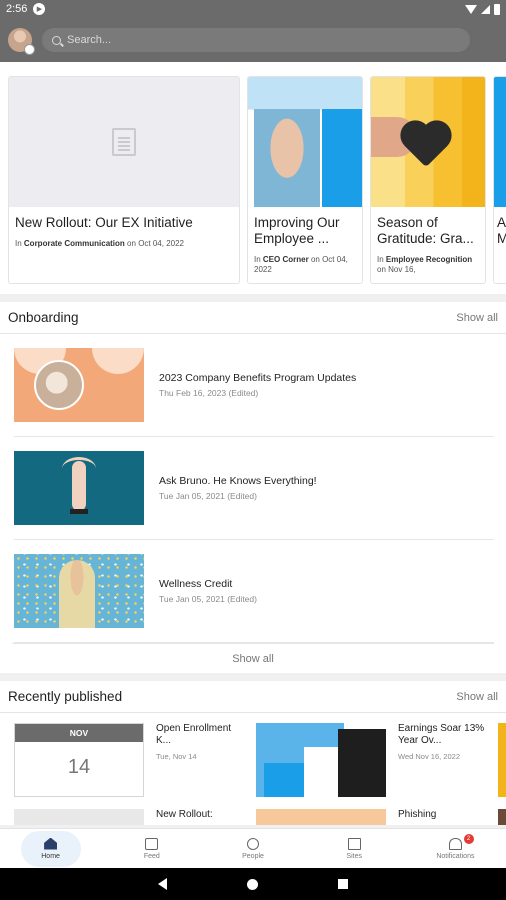 The image size is (506, 900). I want to click on calendar-thumbnail: NOV 14, so click(79, 760).